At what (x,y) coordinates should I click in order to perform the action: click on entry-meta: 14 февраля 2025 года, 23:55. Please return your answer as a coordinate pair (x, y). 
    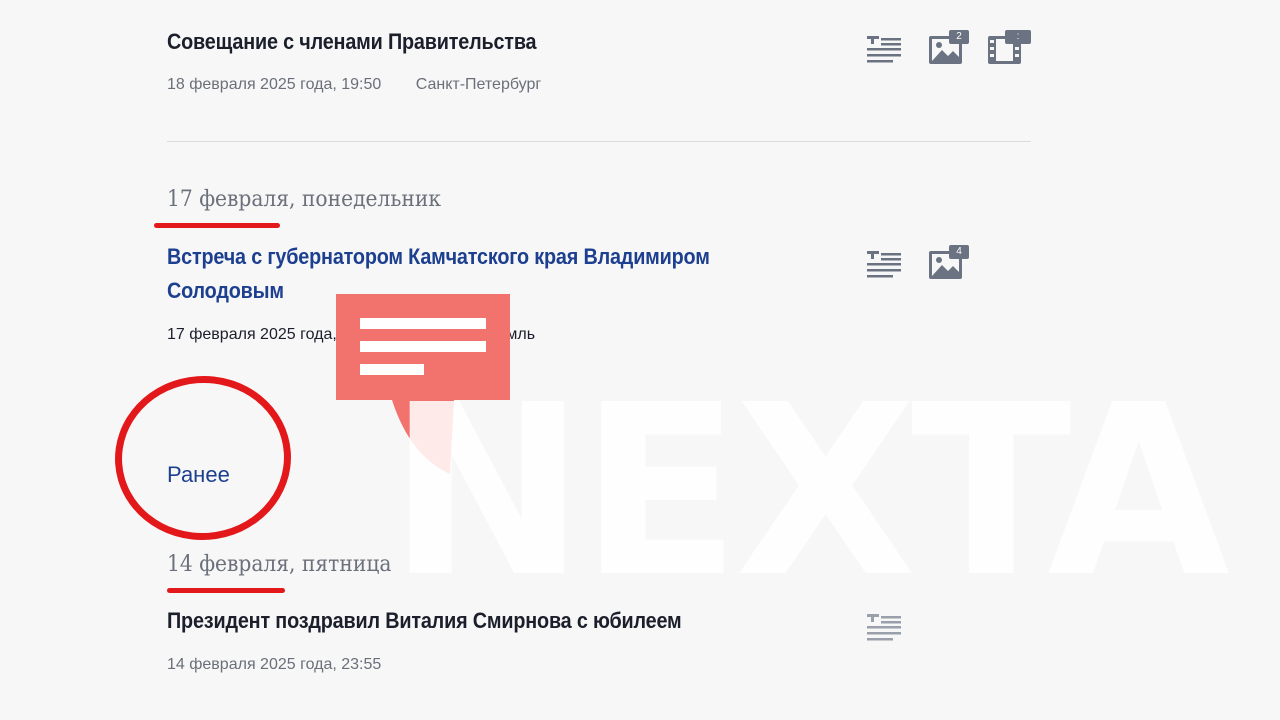
    Looking at the image, I should click on (274, 665).